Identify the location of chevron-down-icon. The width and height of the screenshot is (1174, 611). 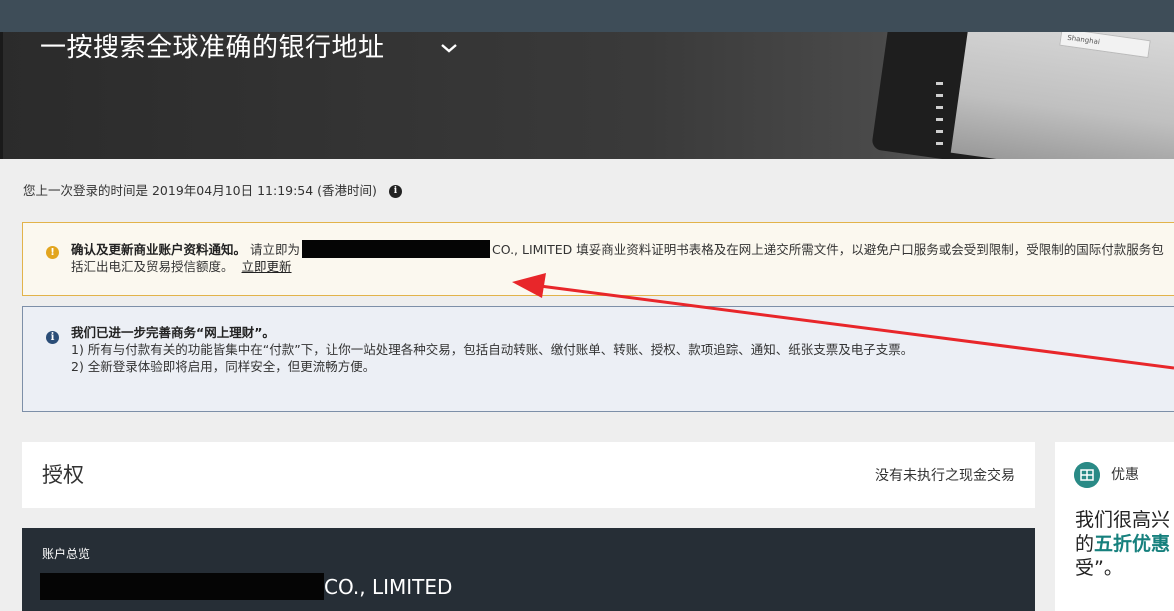
(449, 48).